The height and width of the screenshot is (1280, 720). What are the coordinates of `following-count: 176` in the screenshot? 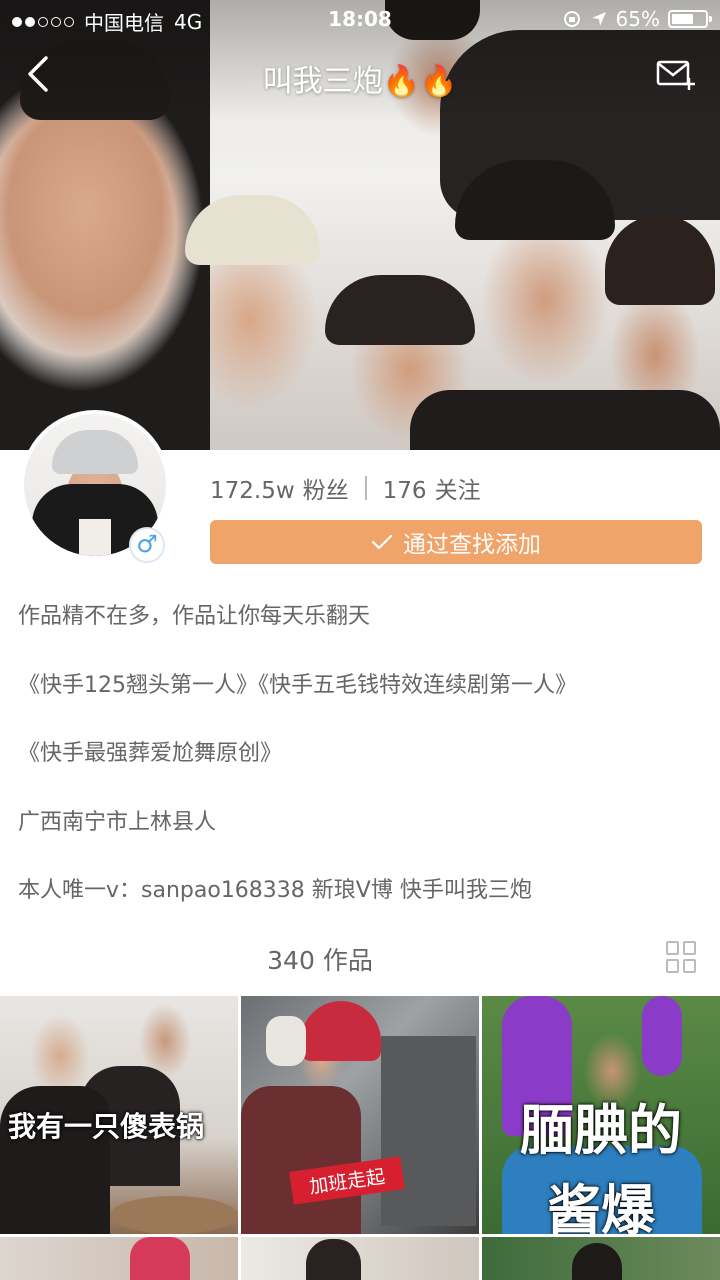 It's located at (404, 491).